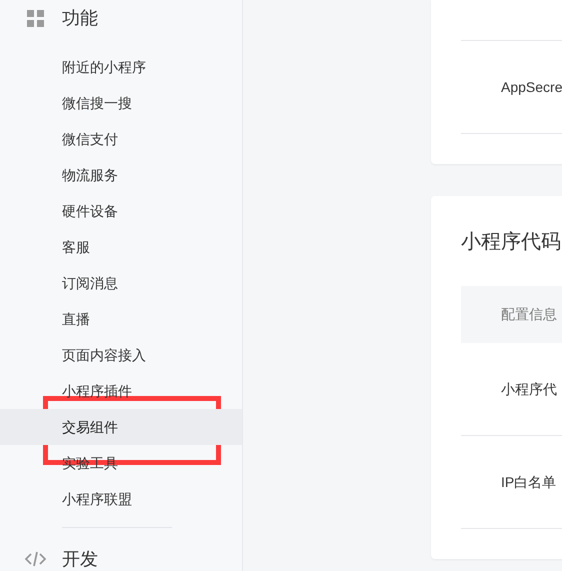 The height and width of the screenshot is (571, 562). Describe the element at coordinates (531, 87) in the screenshot. I see `row-label: AppSecre` at that location.